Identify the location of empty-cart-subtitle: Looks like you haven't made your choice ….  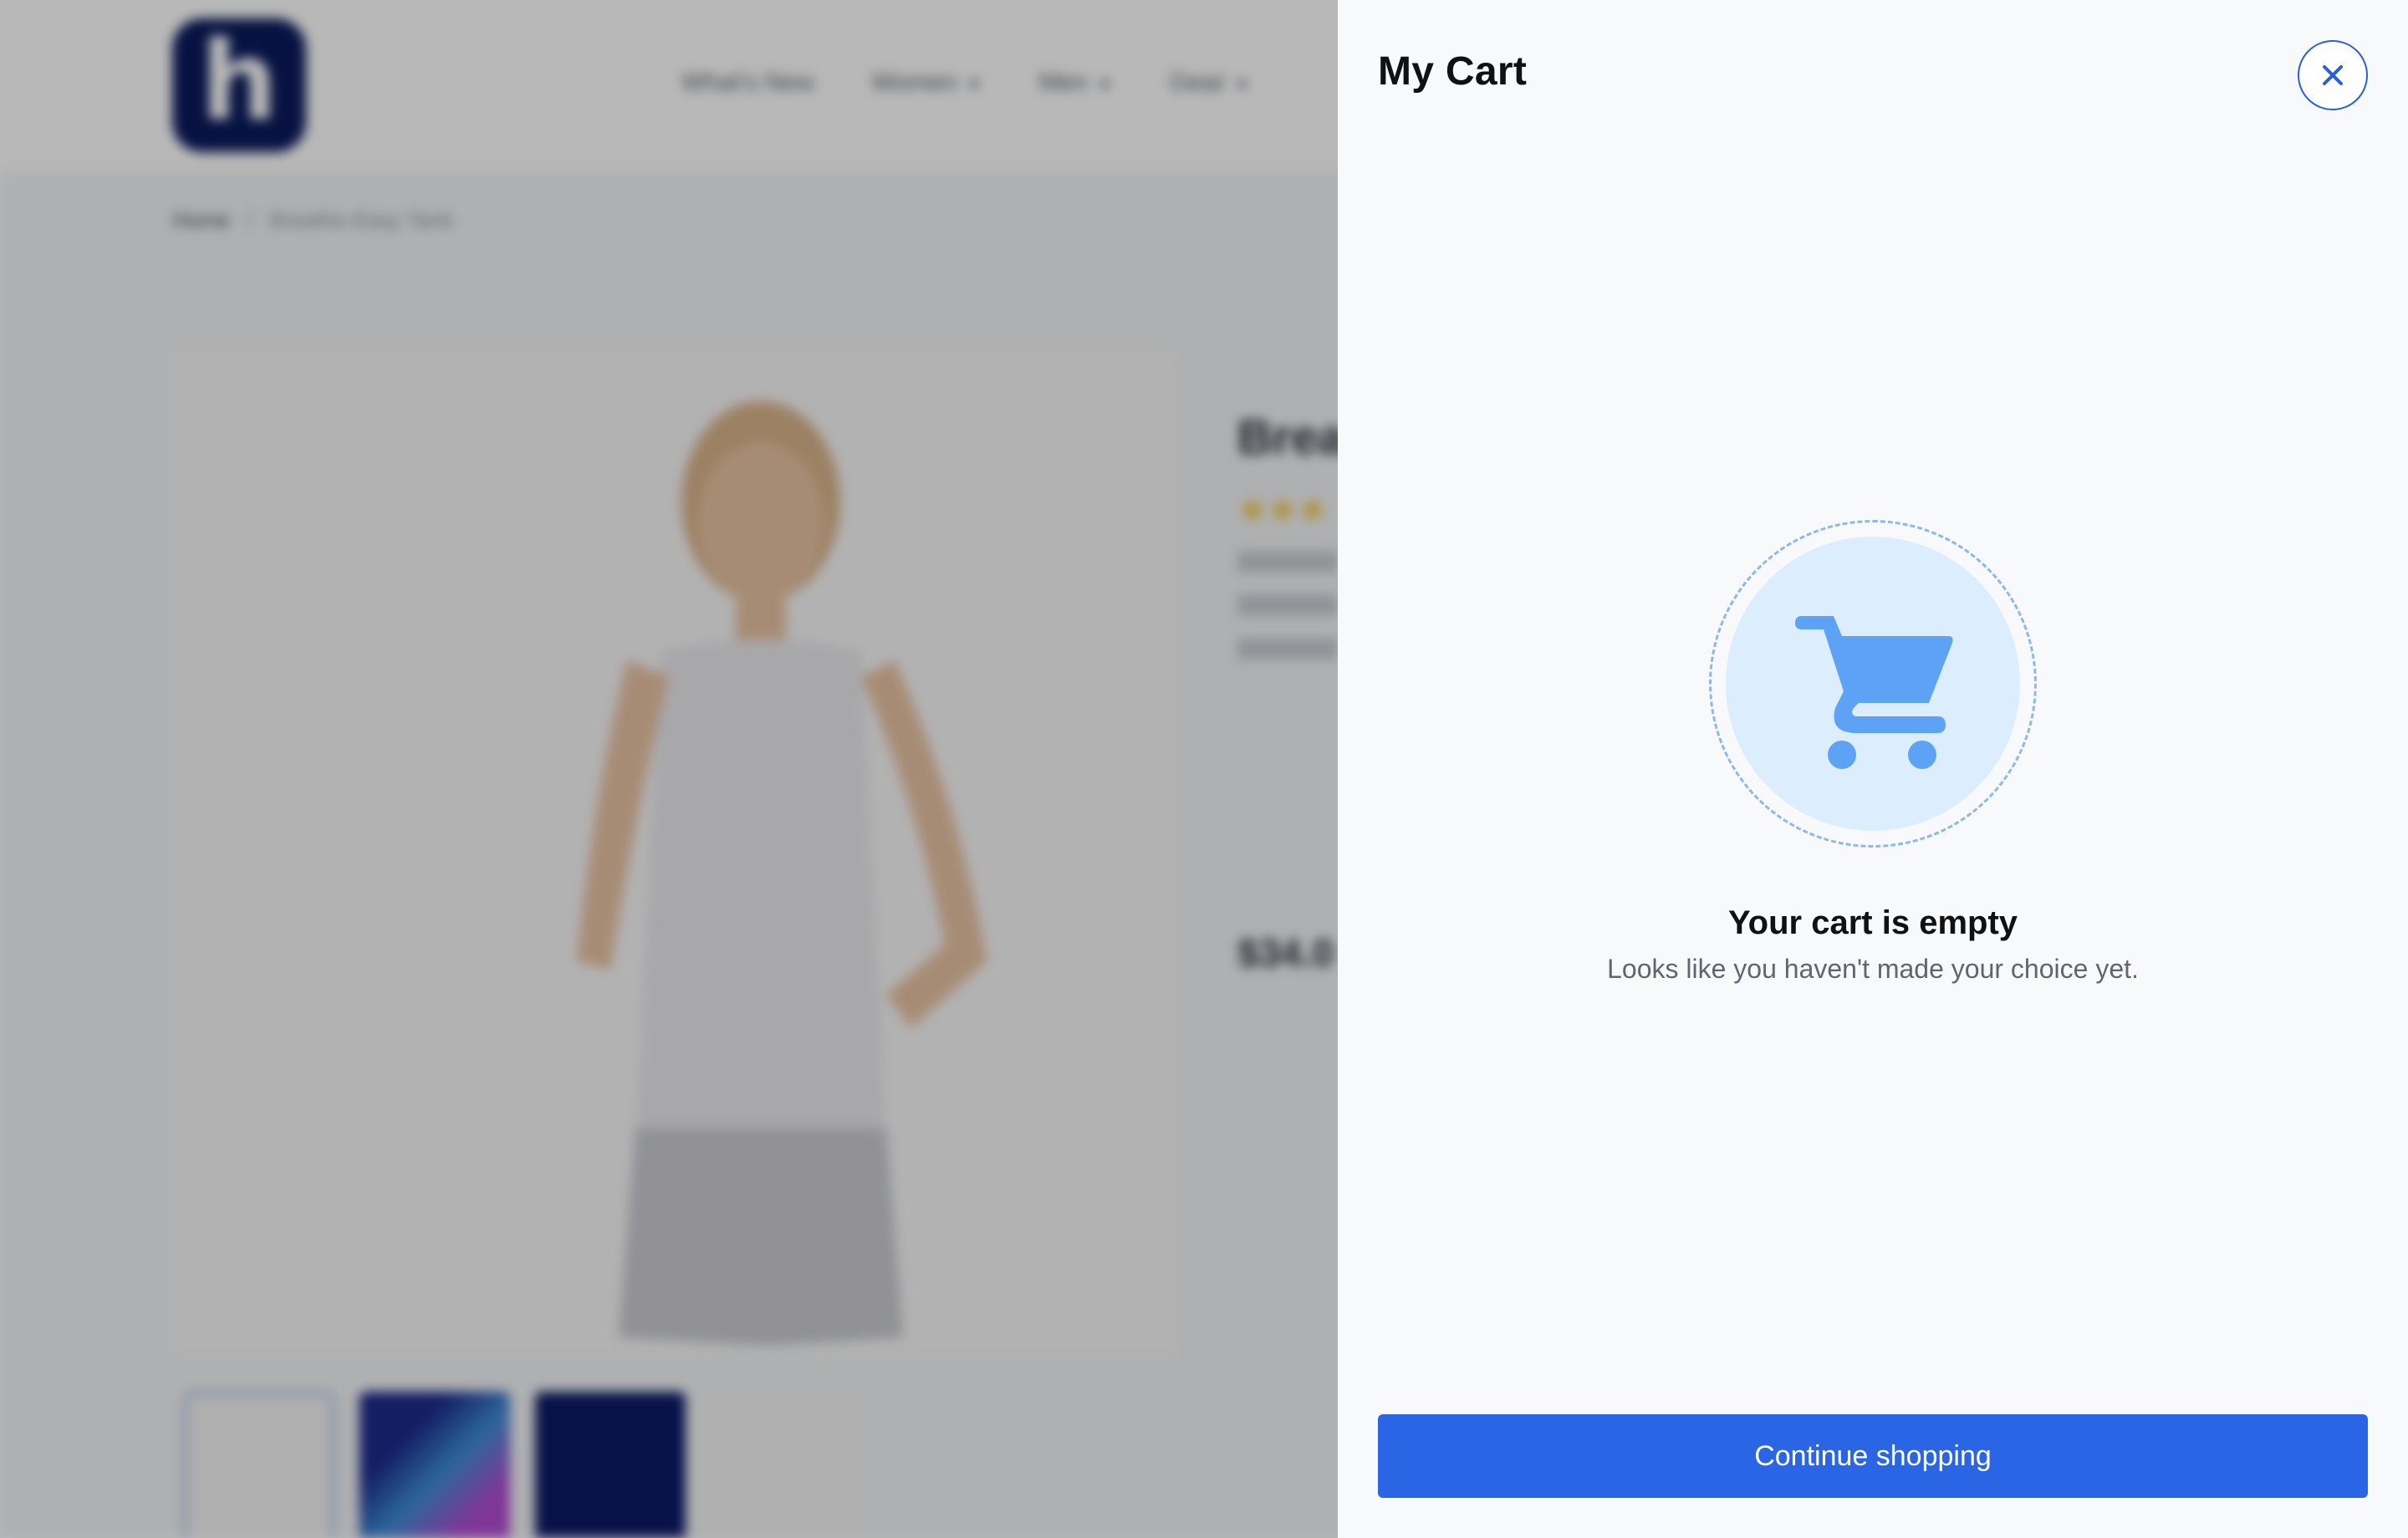
(1873, 969).